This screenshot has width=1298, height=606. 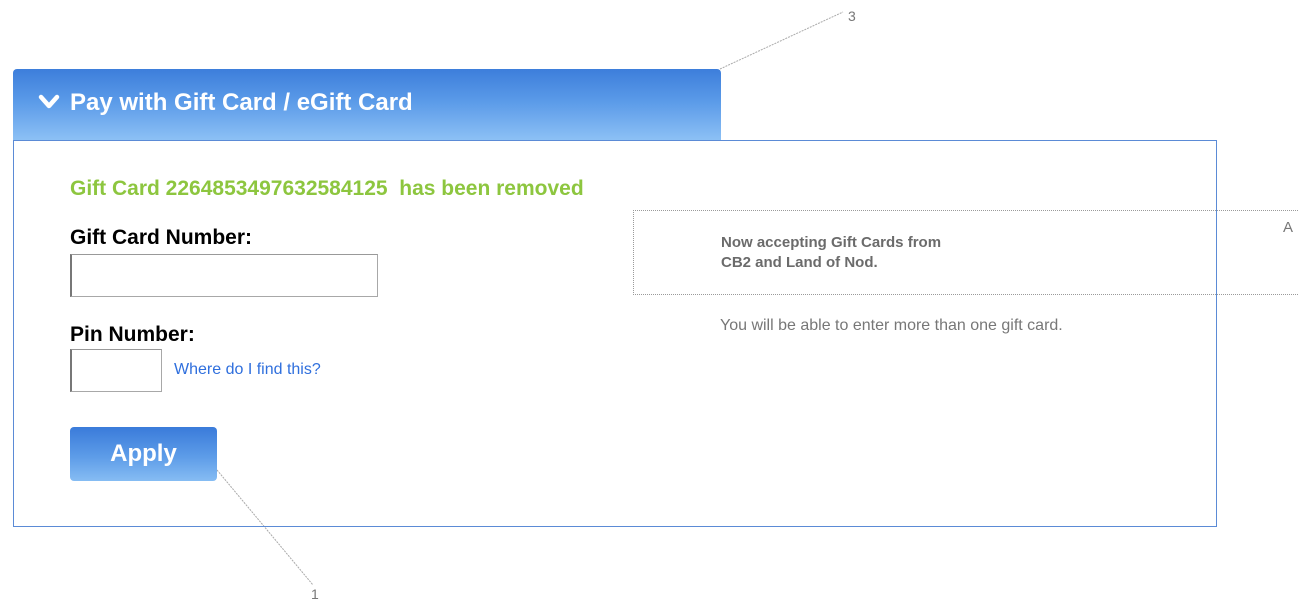 What do you see at coordinates (241, 102) in the screenshot?
I see `section-title: Pay with Gift Card / eGift Card` at bounding box center [241, 102].